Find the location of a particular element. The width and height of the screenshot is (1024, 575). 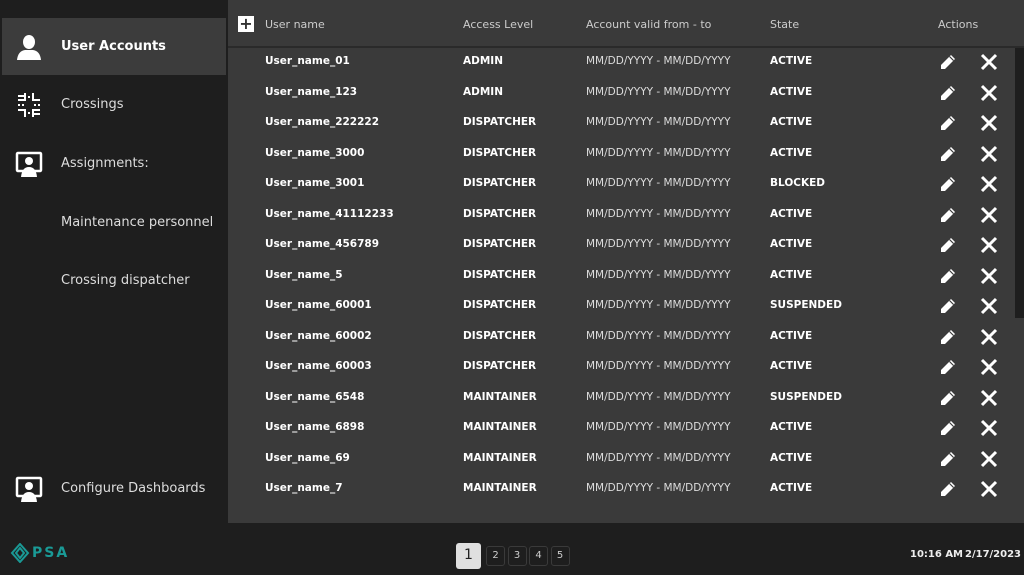

sidebar-item-label: Crossing dispatcher is located at coordinates (125, 280).